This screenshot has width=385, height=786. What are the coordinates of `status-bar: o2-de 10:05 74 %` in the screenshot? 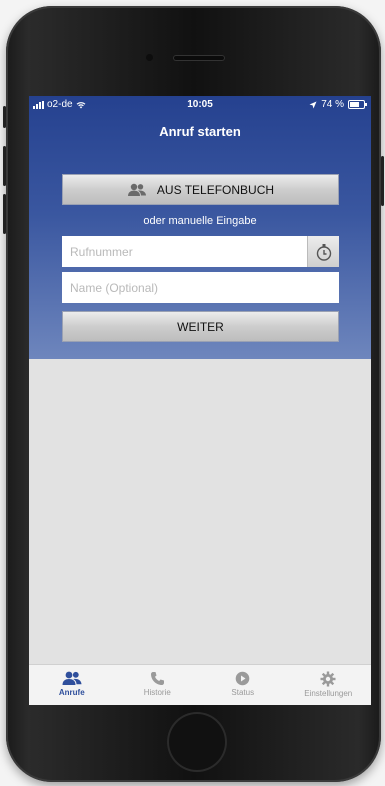 It's located at (200, 105).